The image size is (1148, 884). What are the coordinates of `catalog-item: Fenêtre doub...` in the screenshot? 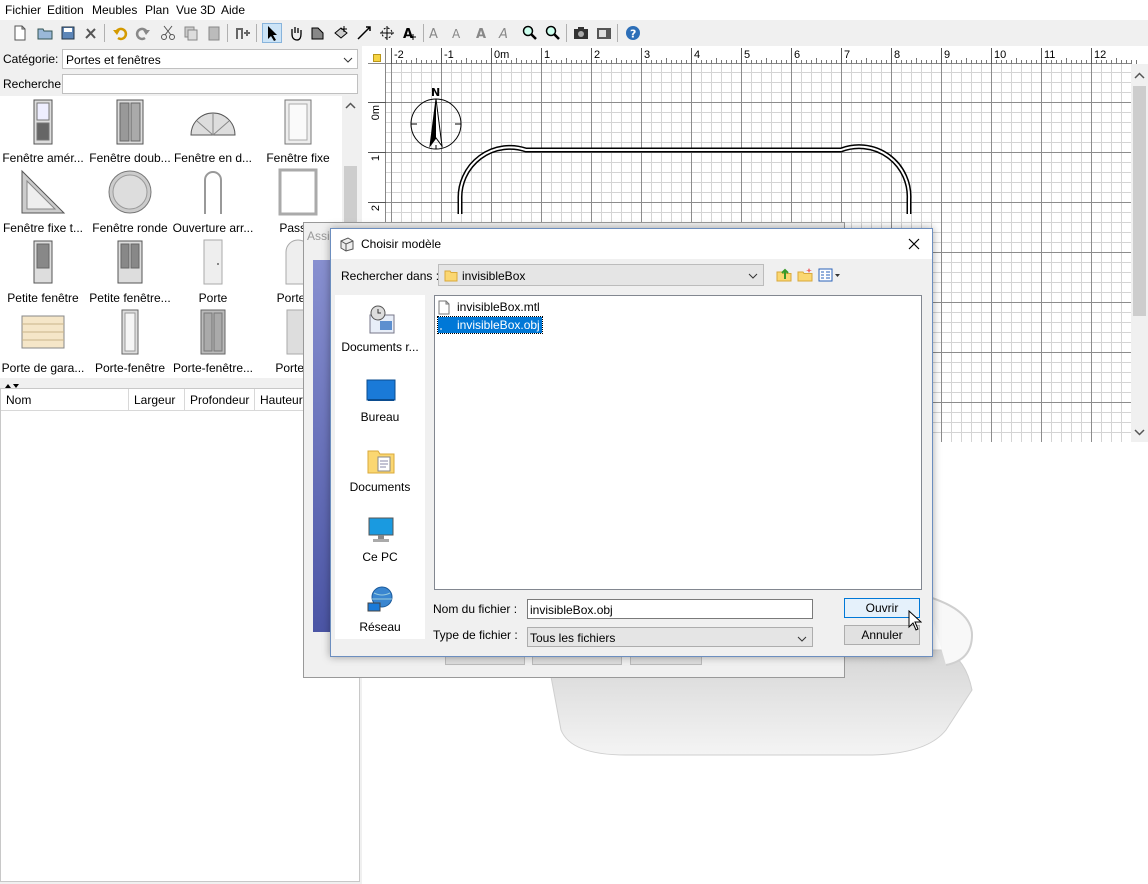 It's located at (130, 131).